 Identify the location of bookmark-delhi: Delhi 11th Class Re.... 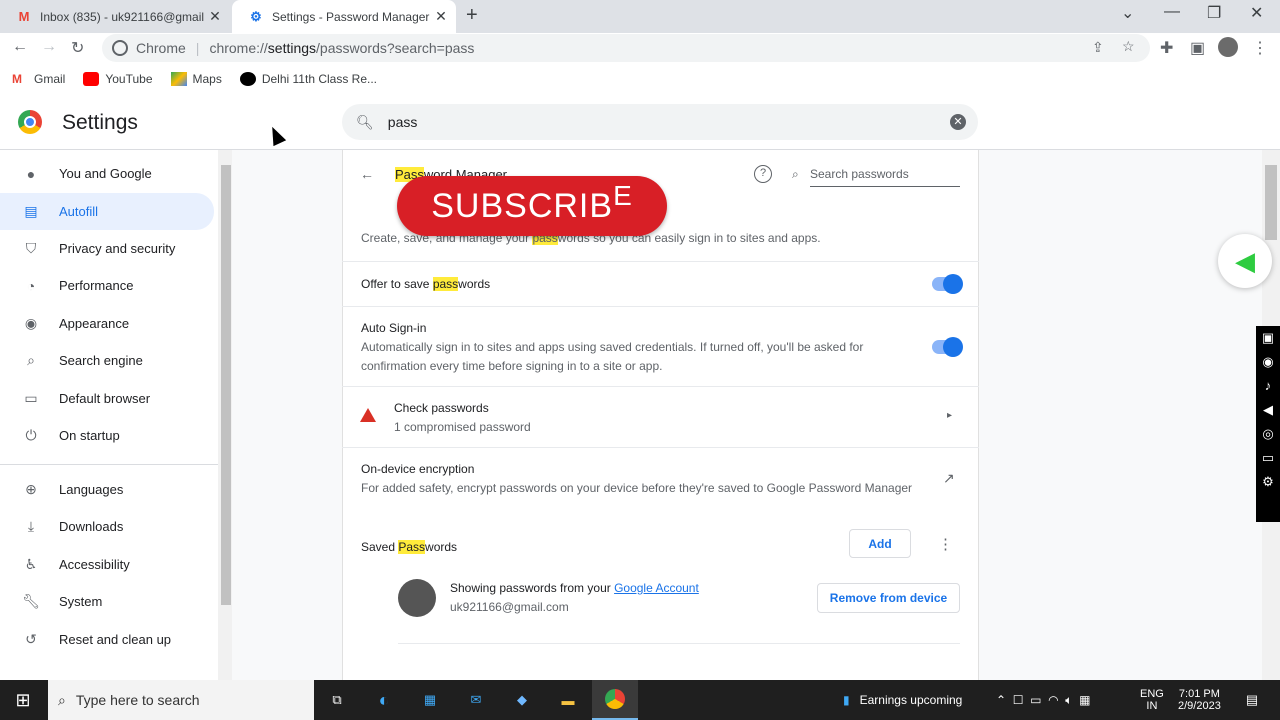
(308, 79).